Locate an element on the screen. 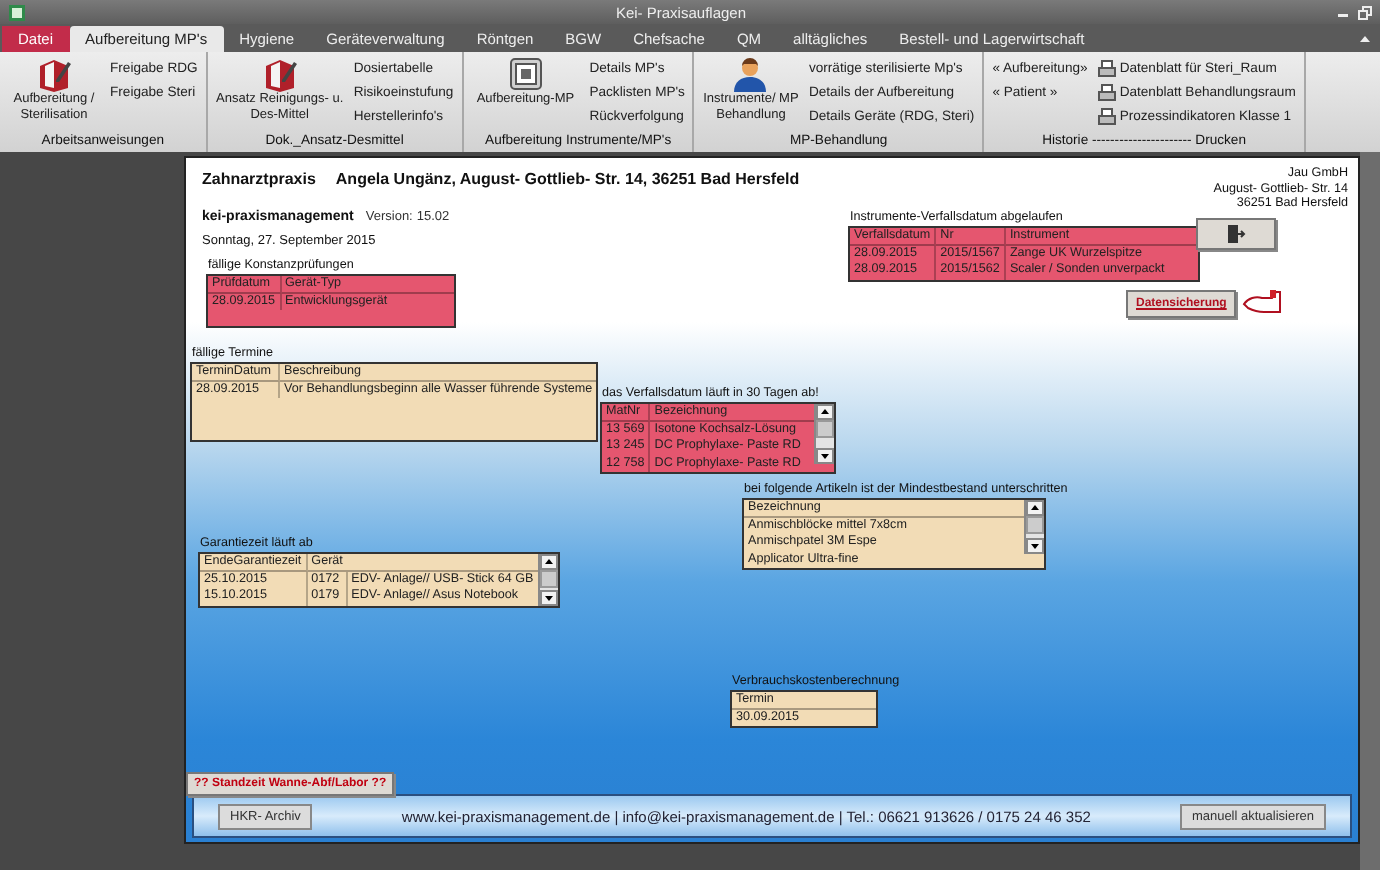 The height and width of the screenshot is (870, 1380). device-icon is located at coordinates (525, 74).